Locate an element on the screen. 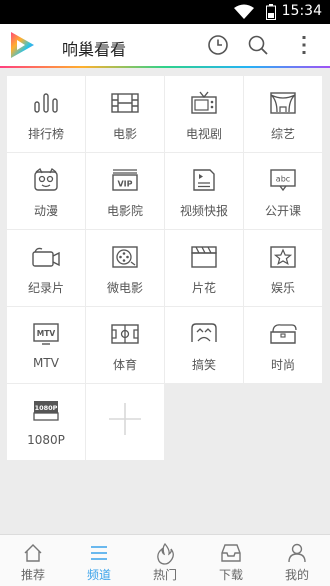 This screenshot has height=586, width=330. tab-label: 推荐 is located at coordinates (32, 575).